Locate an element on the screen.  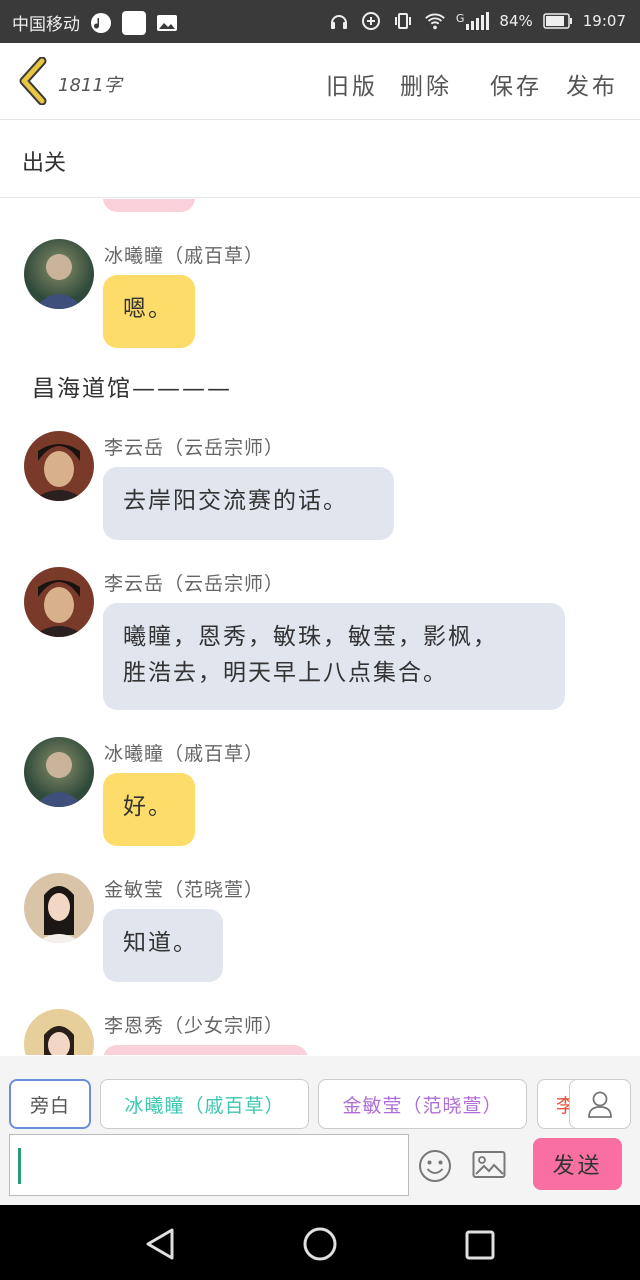
message-text-line: 曦瞳，恩秀，敏珠，敏莹，影枫， is located at coordinates (310, 637).